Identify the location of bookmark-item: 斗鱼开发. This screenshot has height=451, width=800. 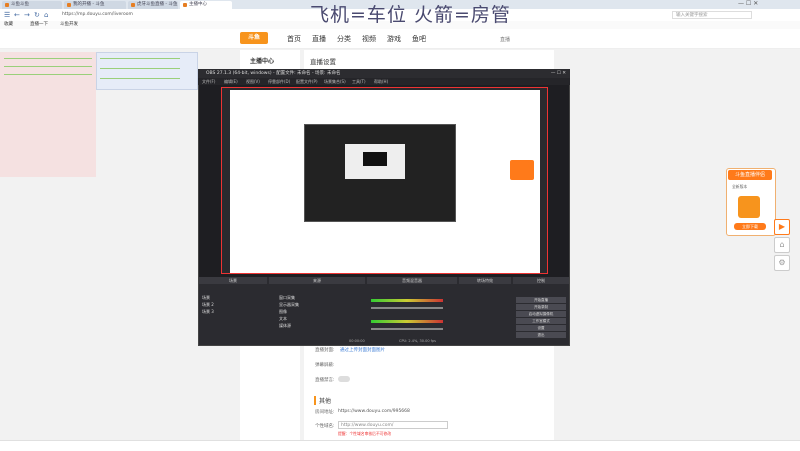
(69, 25).